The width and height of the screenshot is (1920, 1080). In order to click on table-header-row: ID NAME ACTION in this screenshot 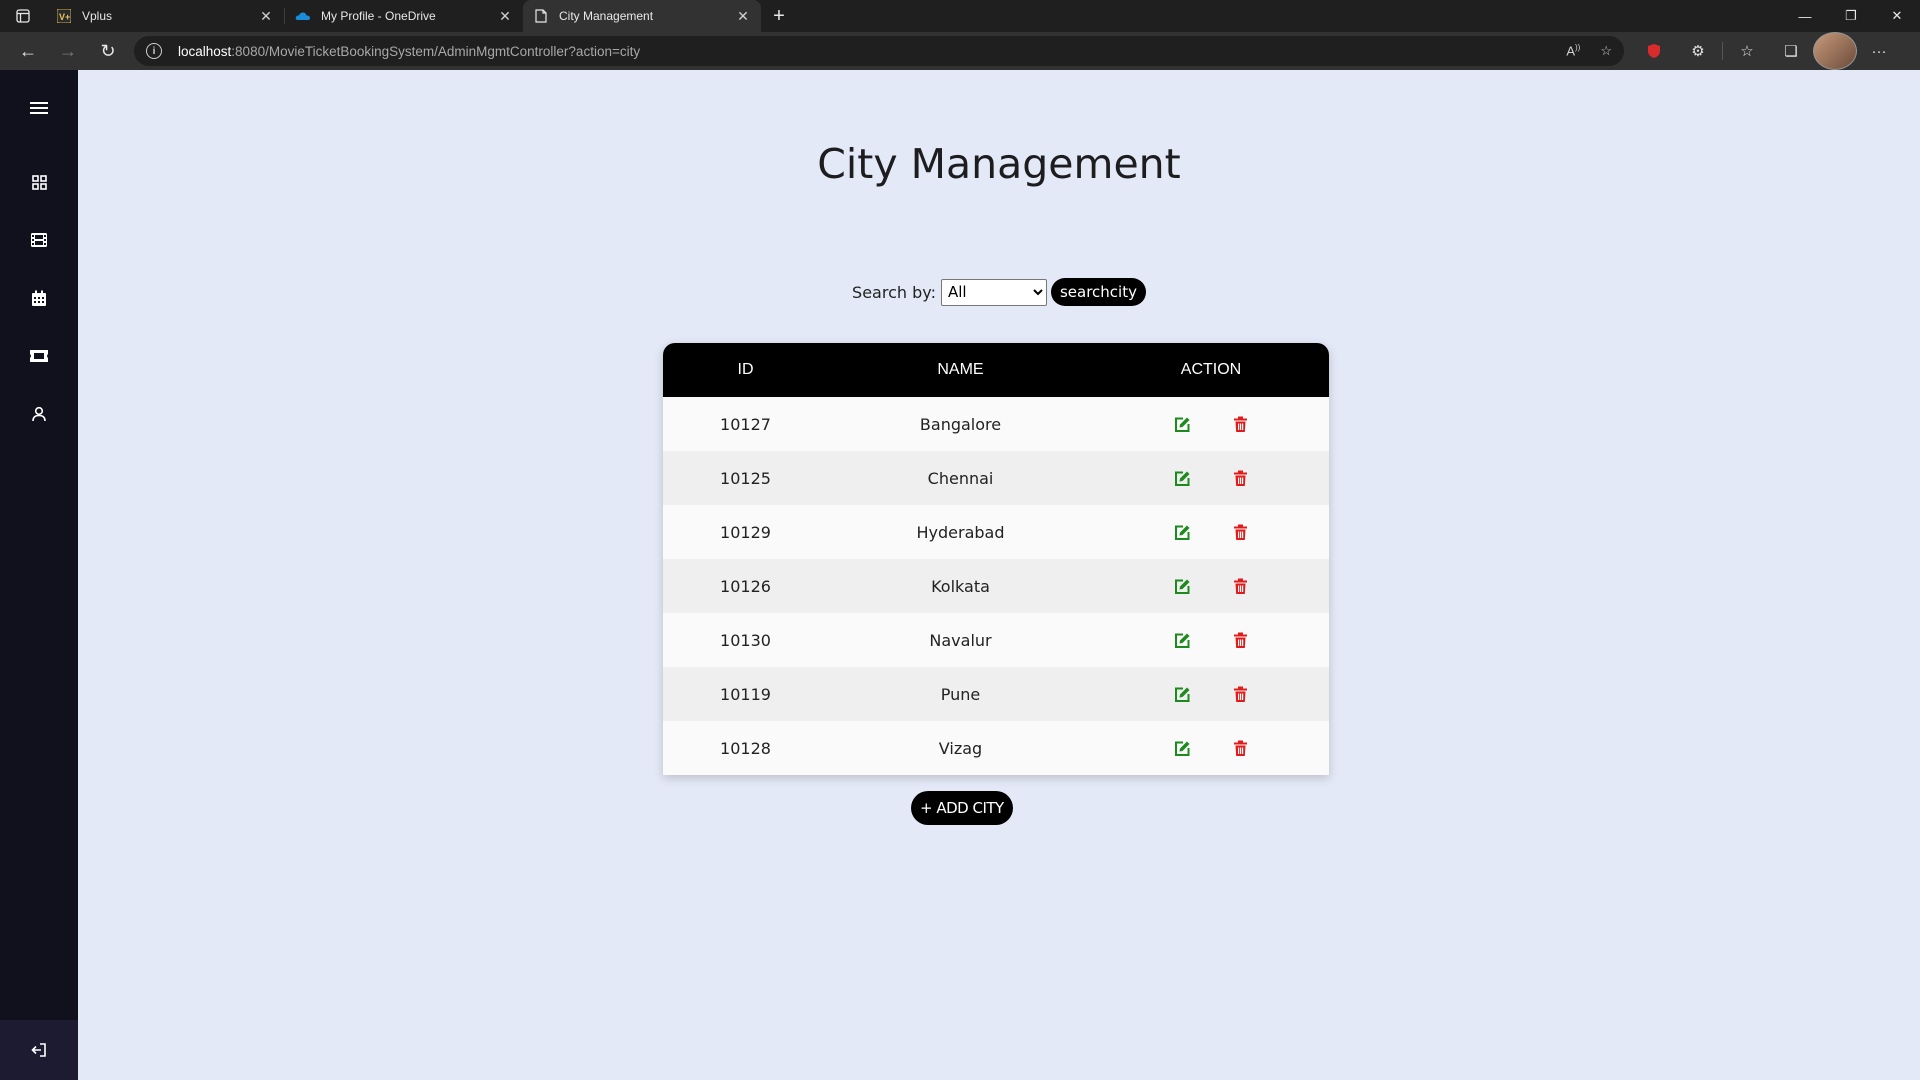, I will do `click(996, 370)`.